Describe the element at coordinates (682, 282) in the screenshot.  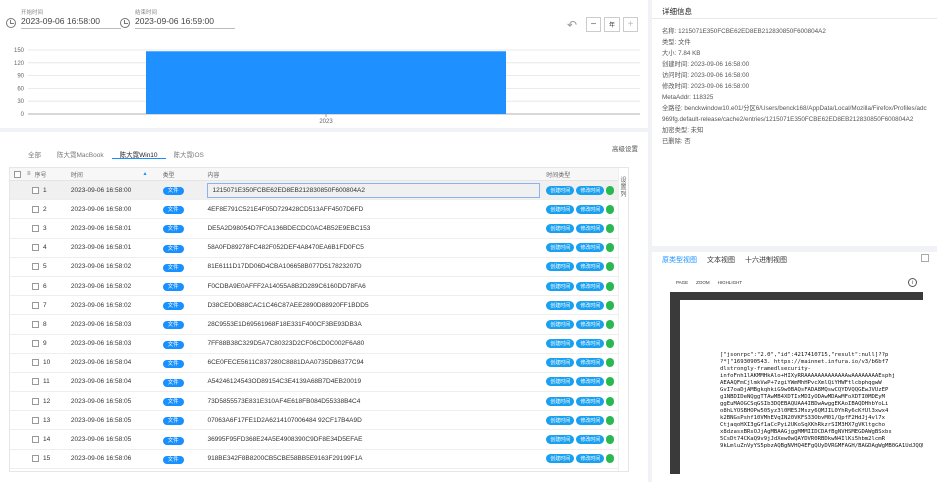
I see `page-button: PAGE` at that location.